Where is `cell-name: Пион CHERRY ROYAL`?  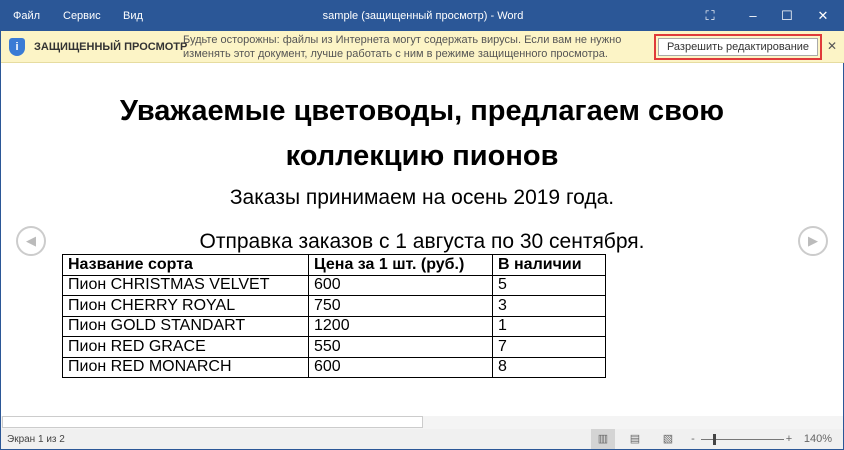
cell-name: Пион CHERRY ROYAL is located at coordinates (185, 306).